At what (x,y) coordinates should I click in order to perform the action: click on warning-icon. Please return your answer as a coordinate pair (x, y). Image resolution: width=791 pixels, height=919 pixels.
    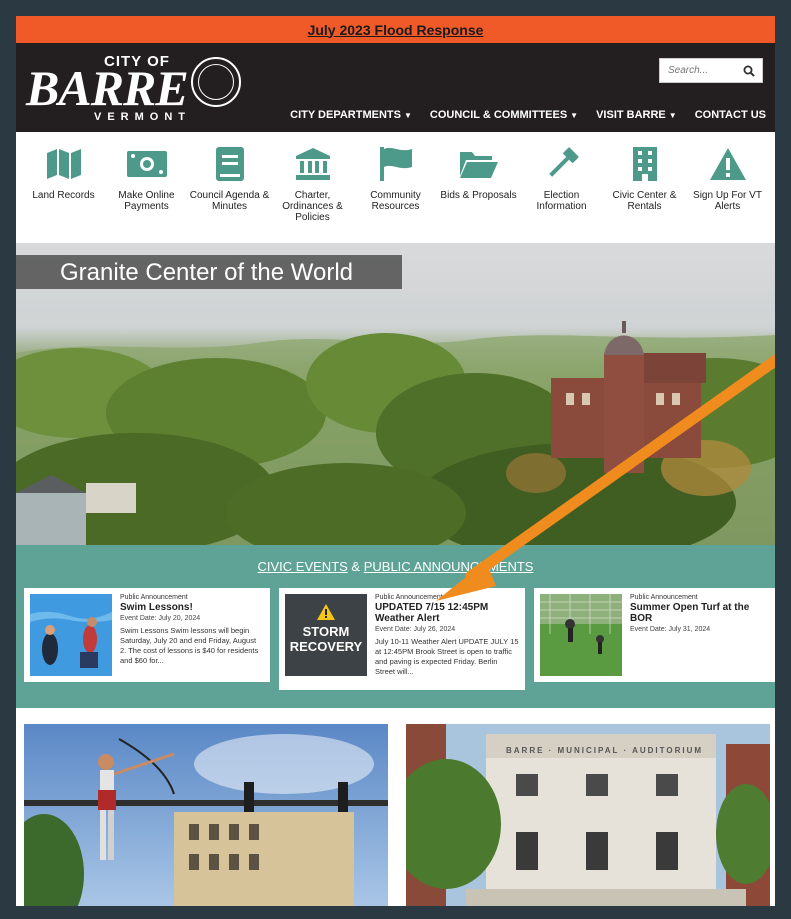
    Looking at the image, I should click on (728, 164).